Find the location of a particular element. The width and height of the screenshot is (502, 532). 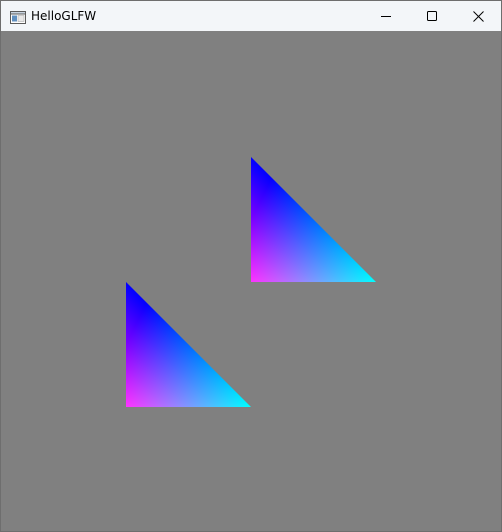

close-button is located at coordinates (478, 16).